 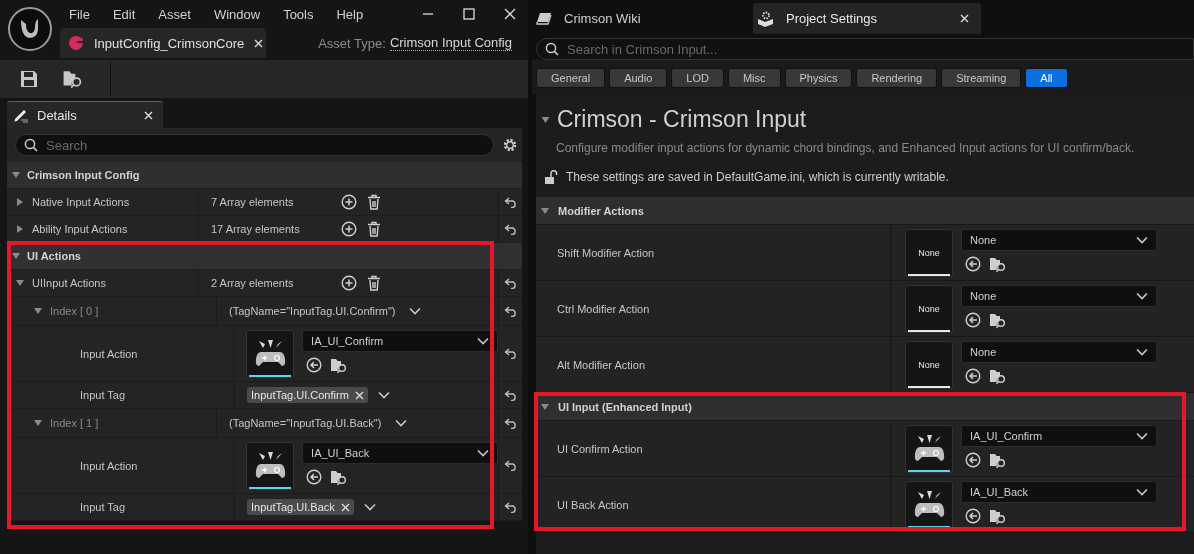 I want to click on search-field: Search, so click(x=254, y=145).